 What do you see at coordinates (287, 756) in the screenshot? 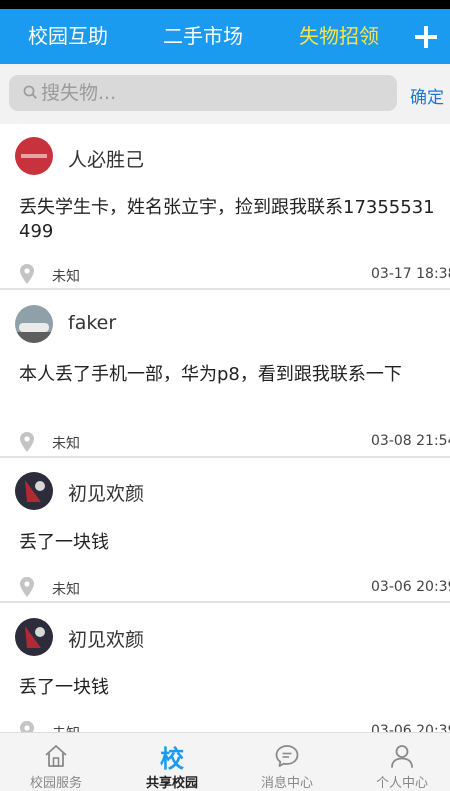
I see `message-icon` at bounding box center [287, 756].